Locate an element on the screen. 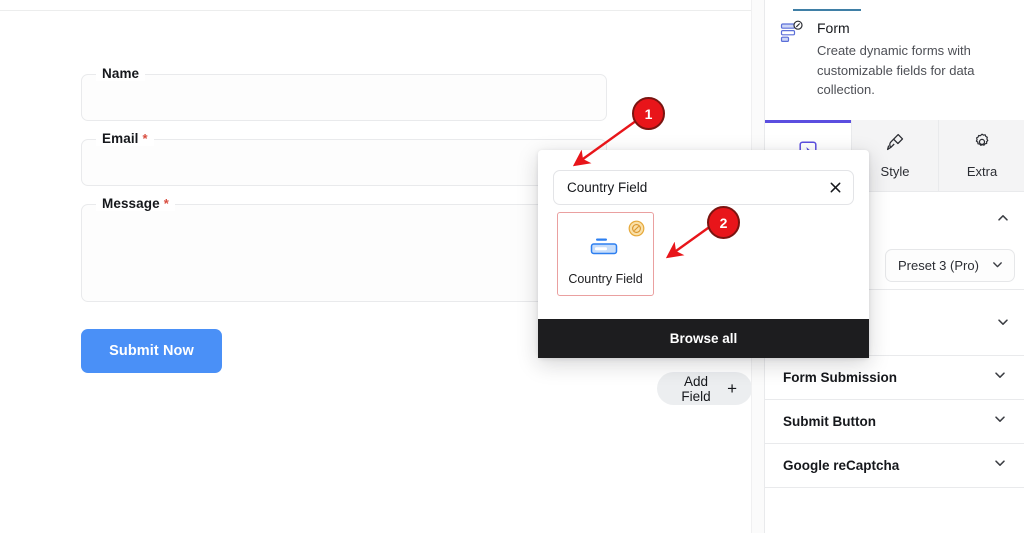  field-search-input: Country Field is located at coordinates (703, 187).